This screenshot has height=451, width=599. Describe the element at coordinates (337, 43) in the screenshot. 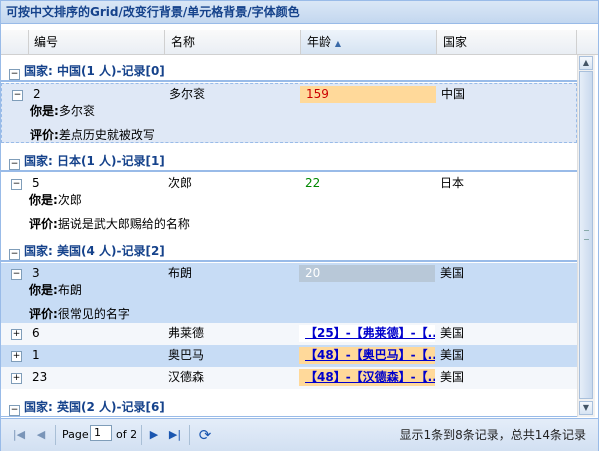

I see `sort-asc-icon: ▲` at that location.